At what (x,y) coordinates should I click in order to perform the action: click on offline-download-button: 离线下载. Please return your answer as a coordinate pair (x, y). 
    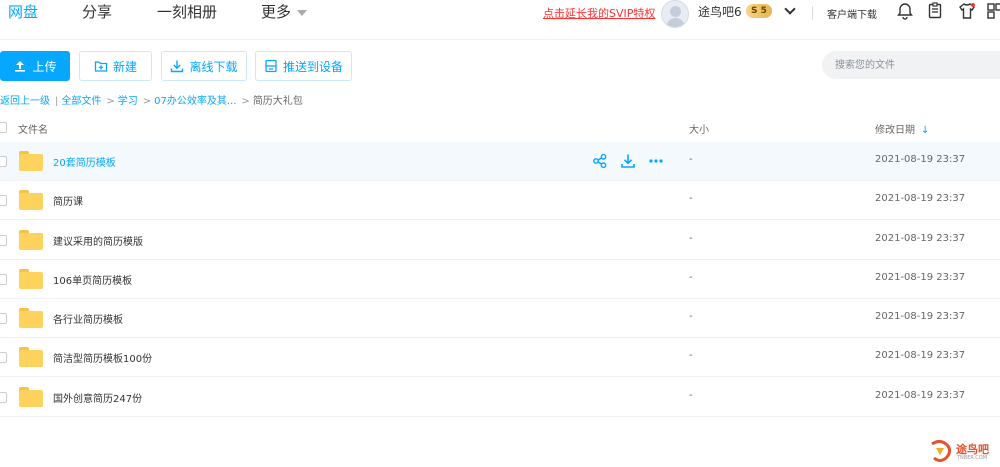
    Looking at the image, I should click on (204, 66).